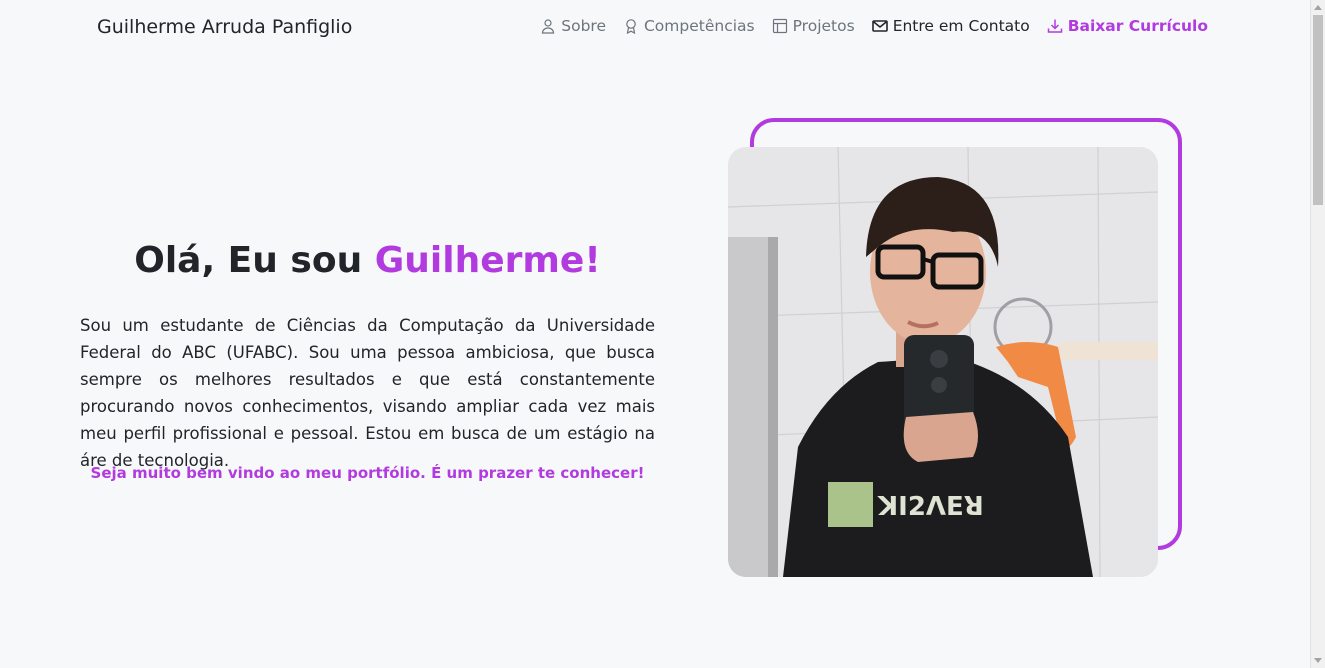 This screenshot has width=1325, height=668. What do you see at coordinates (224, 27) in the screenshot?
I see `brand-link: Guilherme Arruda Panfiglio` at bounding box center [224, 27].